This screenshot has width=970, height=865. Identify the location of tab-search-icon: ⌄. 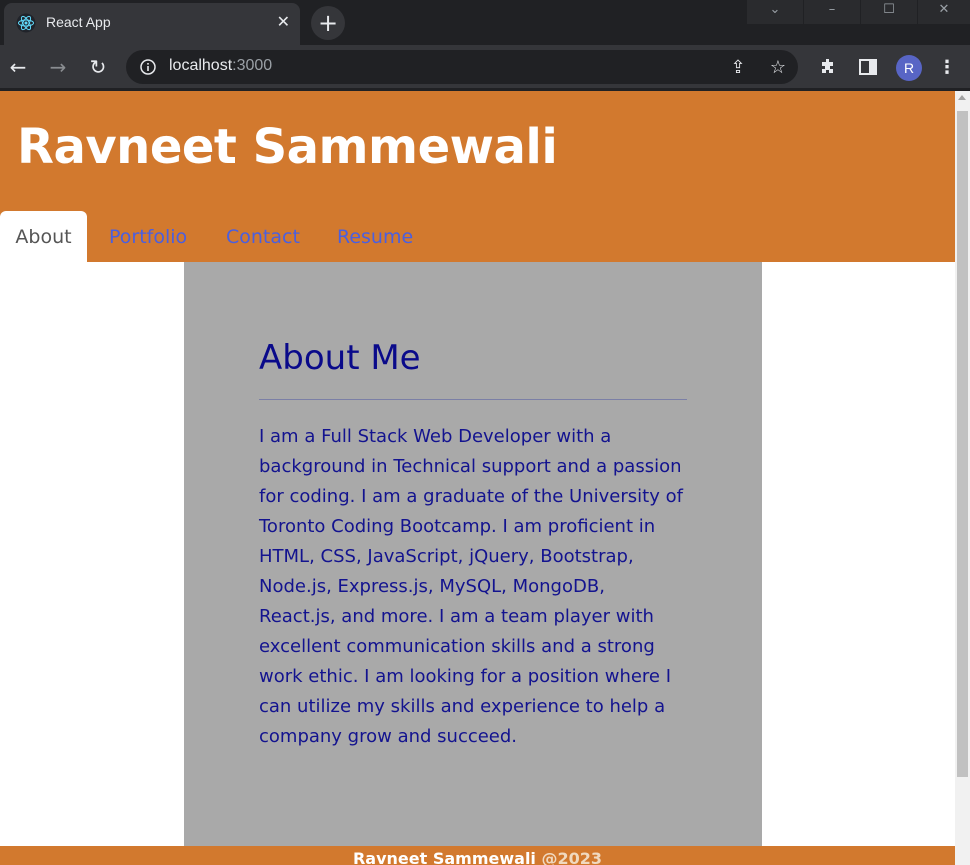
(775, 12).